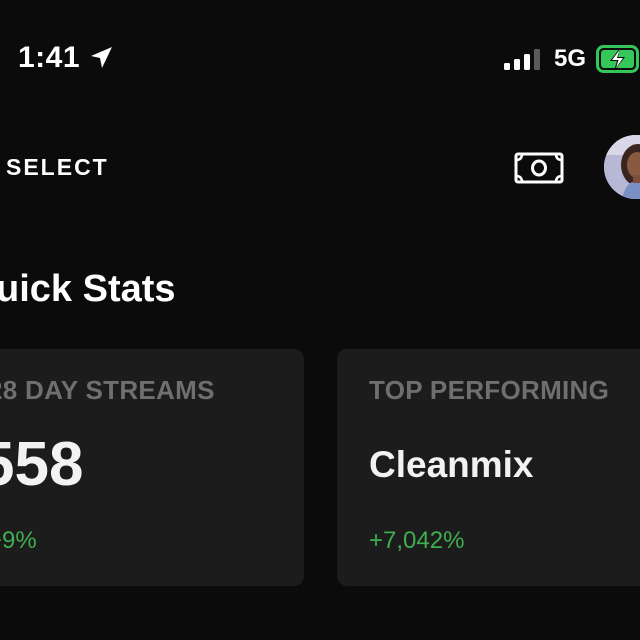  I want to click on stat-card-value: Cleanmix, so click(451, 464).